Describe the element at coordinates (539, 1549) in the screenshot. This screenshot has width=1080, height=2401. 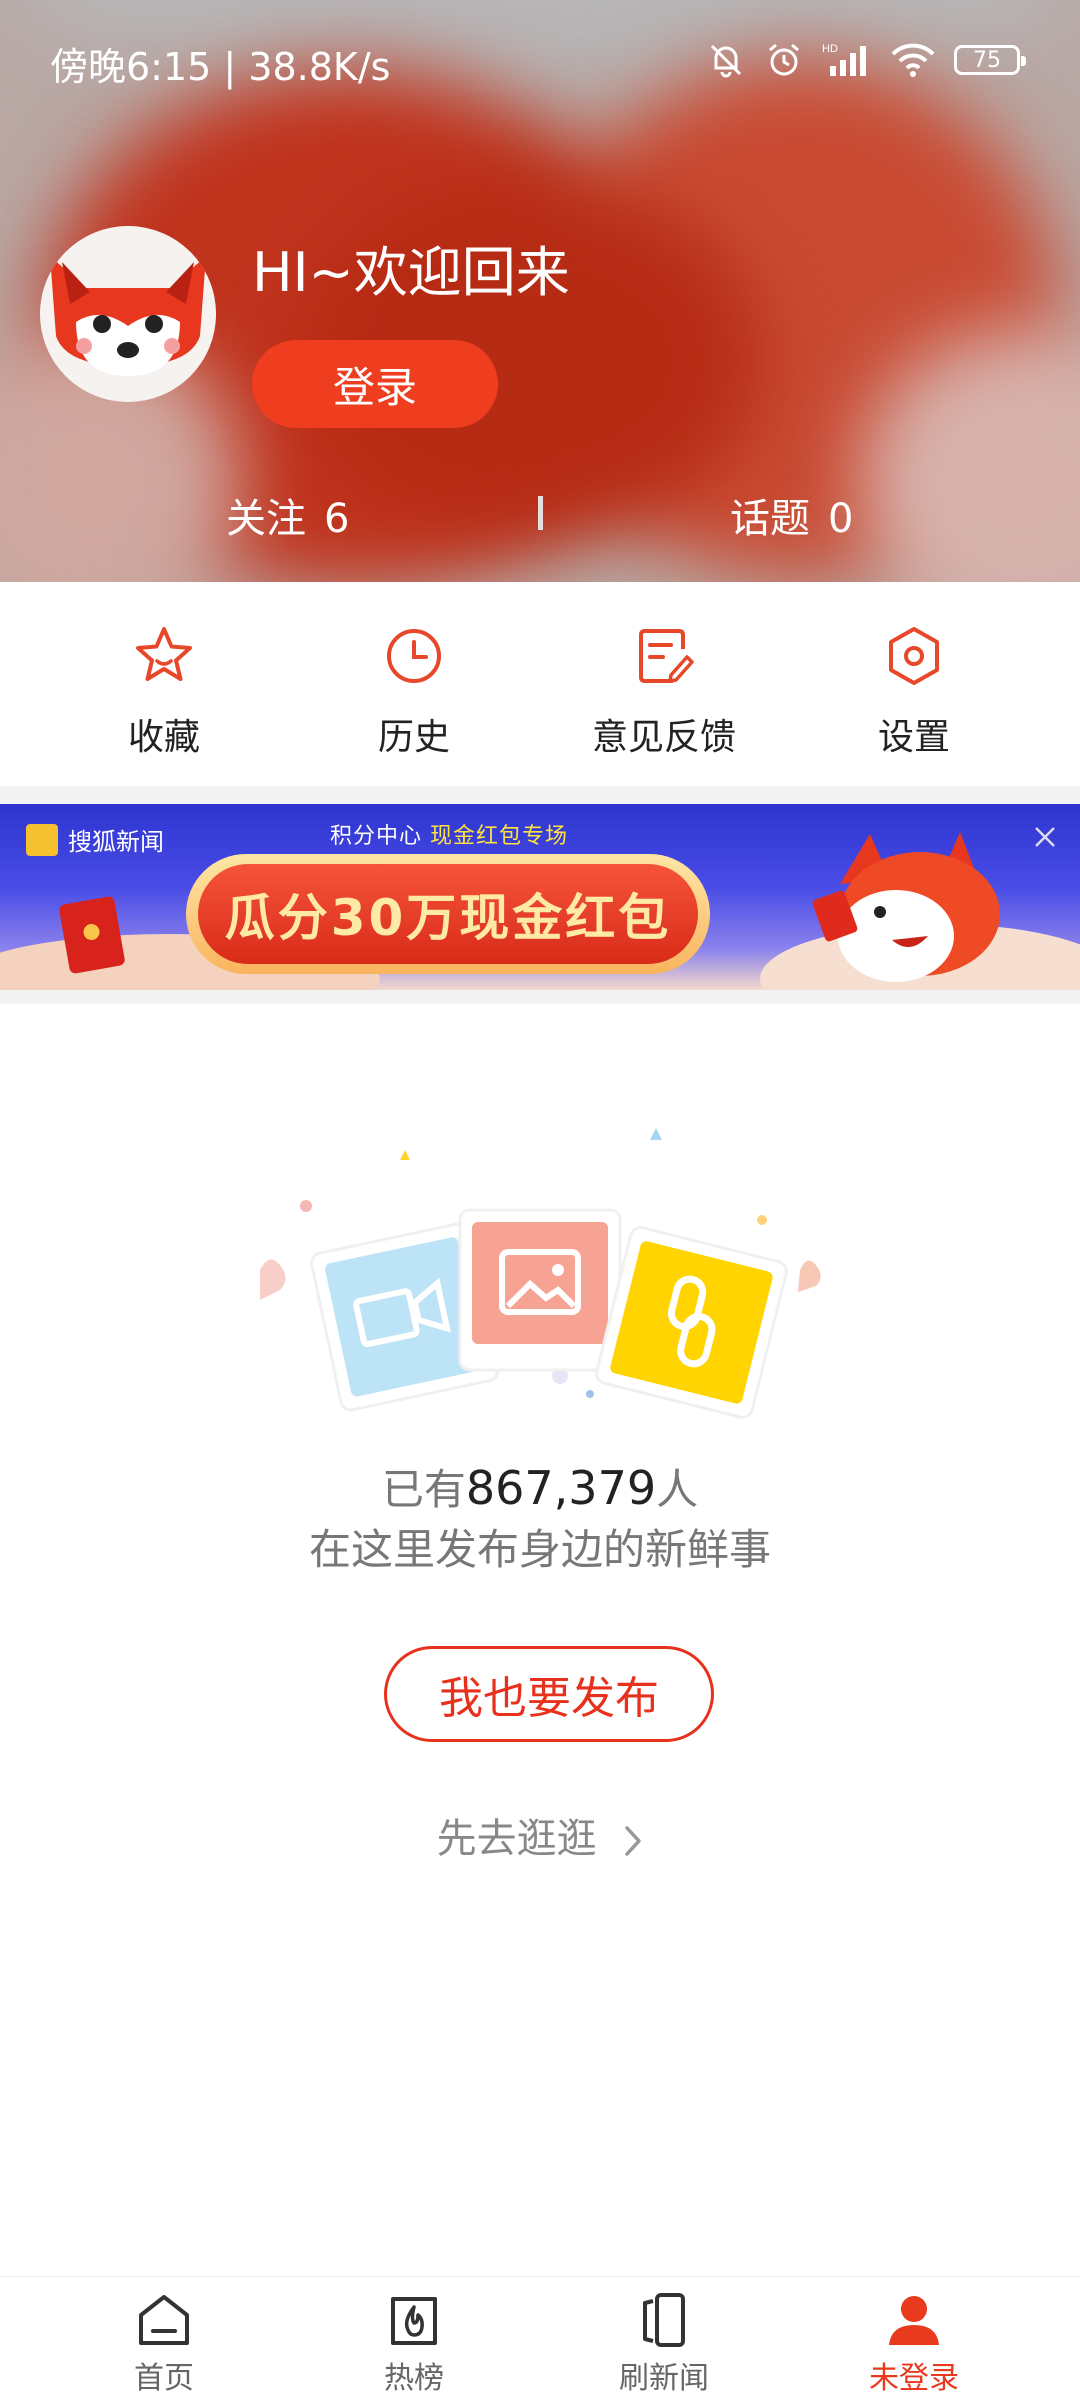
I see `empty-state-description: 在这里发布身边的新鲜事` at that location.